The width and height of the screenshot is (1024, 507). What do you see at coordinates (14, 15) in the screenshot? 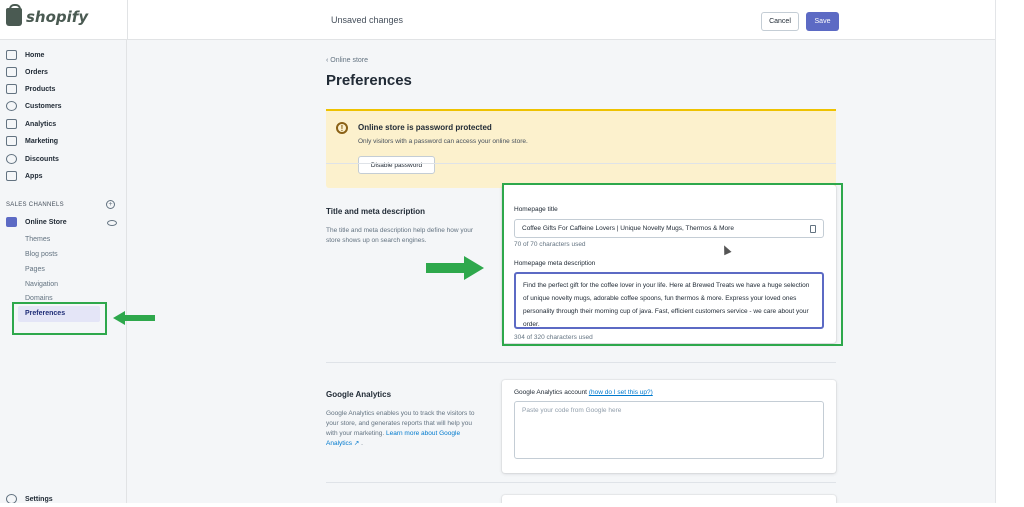
I see `shopping-bag-icon` at bounding box center [14, 15].